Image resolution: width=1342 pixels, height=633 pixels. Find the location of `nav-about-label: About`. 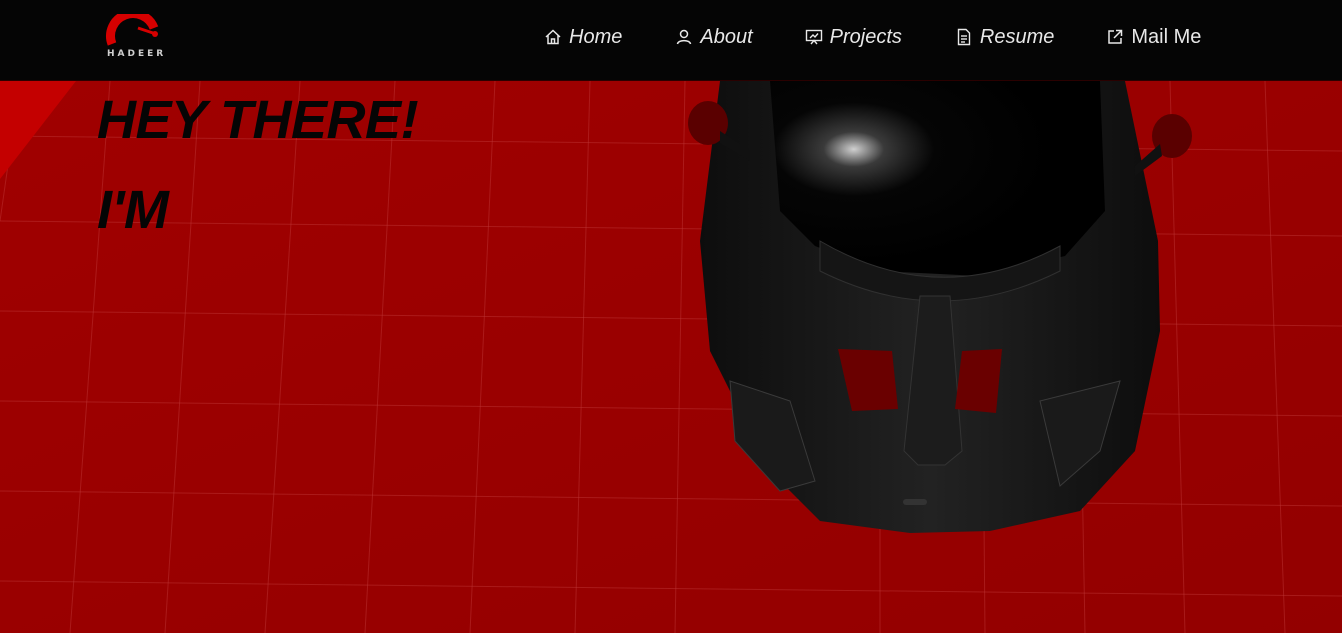

nav-about-label: About is located at coordinates (726, 36).